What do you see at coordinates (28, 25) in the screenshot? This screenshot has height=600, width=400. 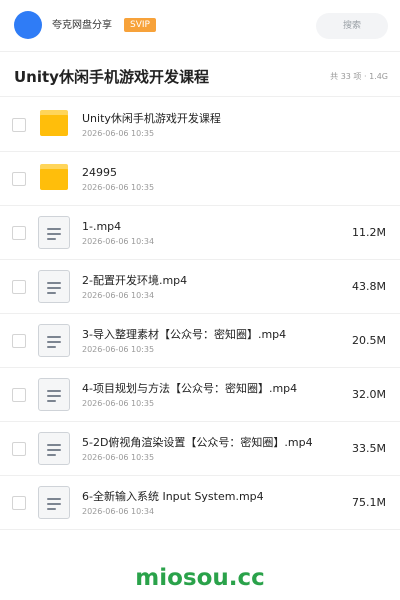 I see `avatar` at bounding box center [28, 25].